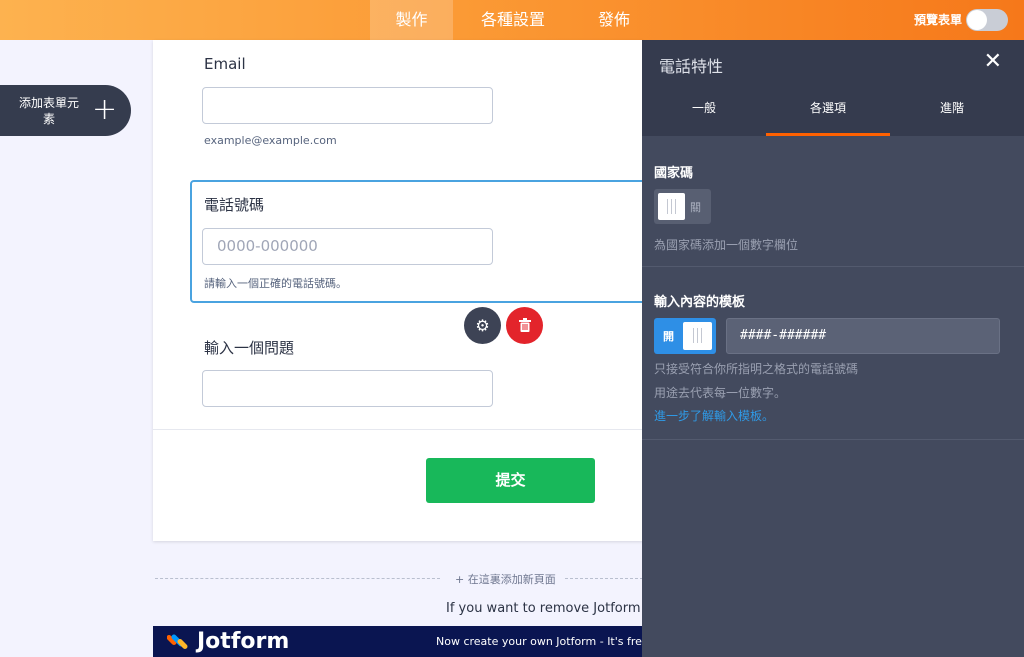 The height and width of the screenshot is (657, 1024). What do you see at coordinates (347, 105) in the screenshot?
I see `email-field` at bounding box center [347, 105].